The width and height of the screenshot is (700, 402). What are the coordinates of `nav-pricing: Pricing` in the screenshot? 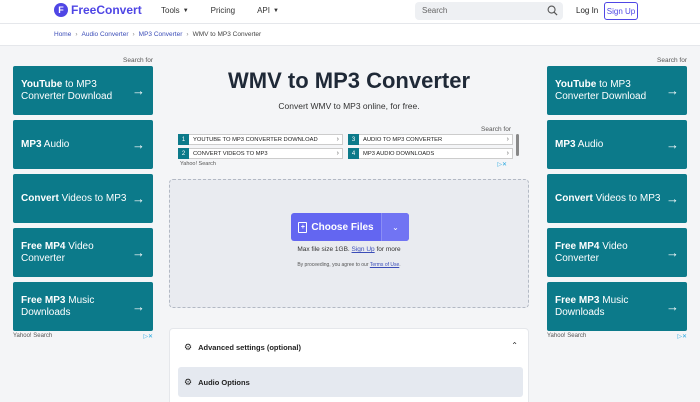 It's located at (223, 10).